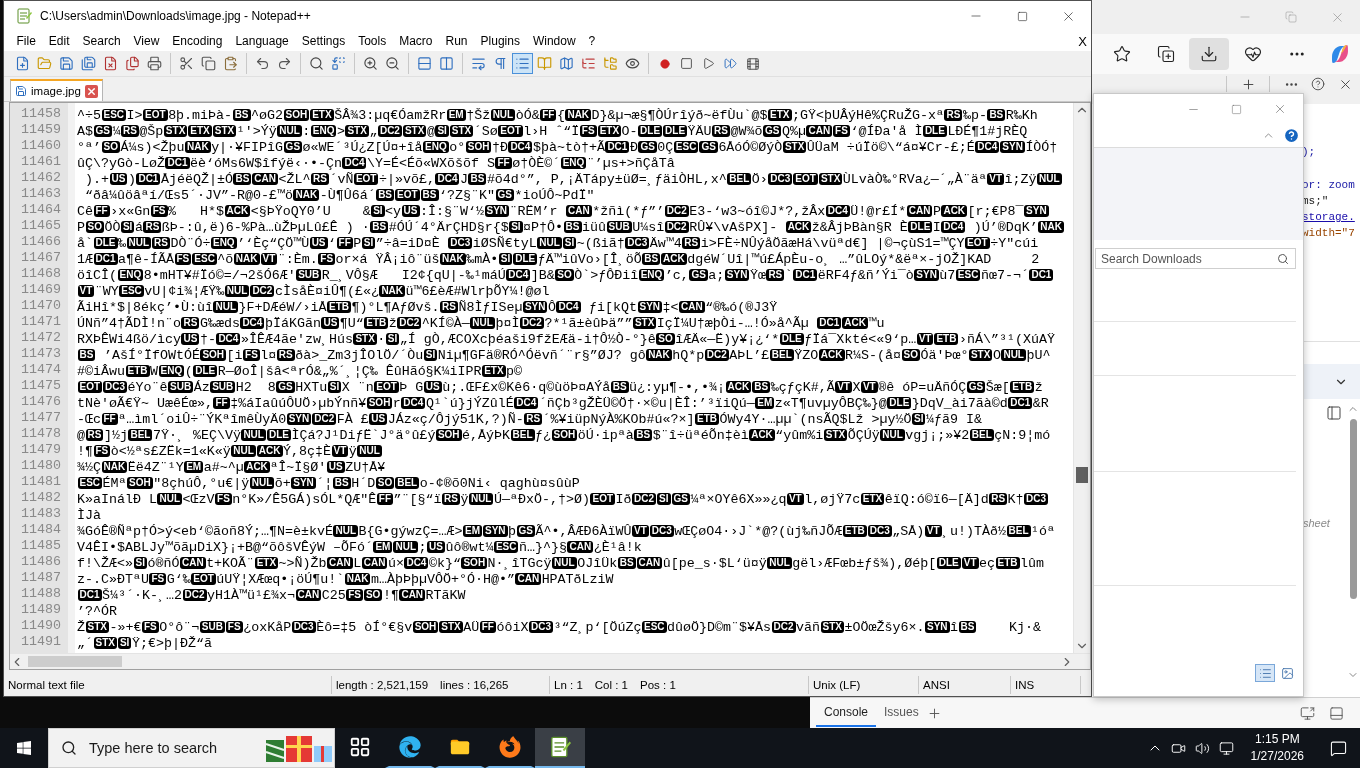  Describe the element at coordinates (176, 16) in the screenshot. I see `window-title: C:\Users\admin\Downloads\image.jpg - Notepad++` at that location.